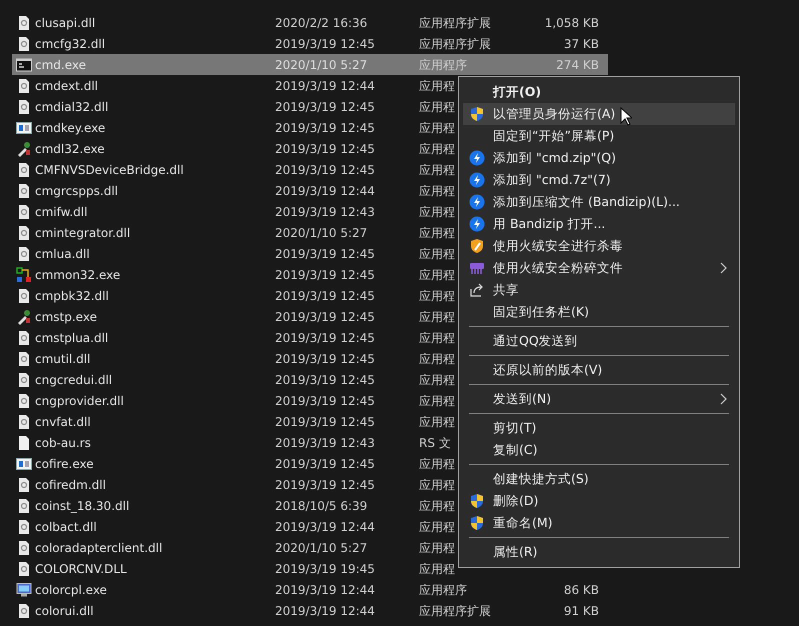  Describe the element at coordinates (599, 136) in the screenshot. I see `menu-item: 固定到“开始”屏幕(P)` at that location.